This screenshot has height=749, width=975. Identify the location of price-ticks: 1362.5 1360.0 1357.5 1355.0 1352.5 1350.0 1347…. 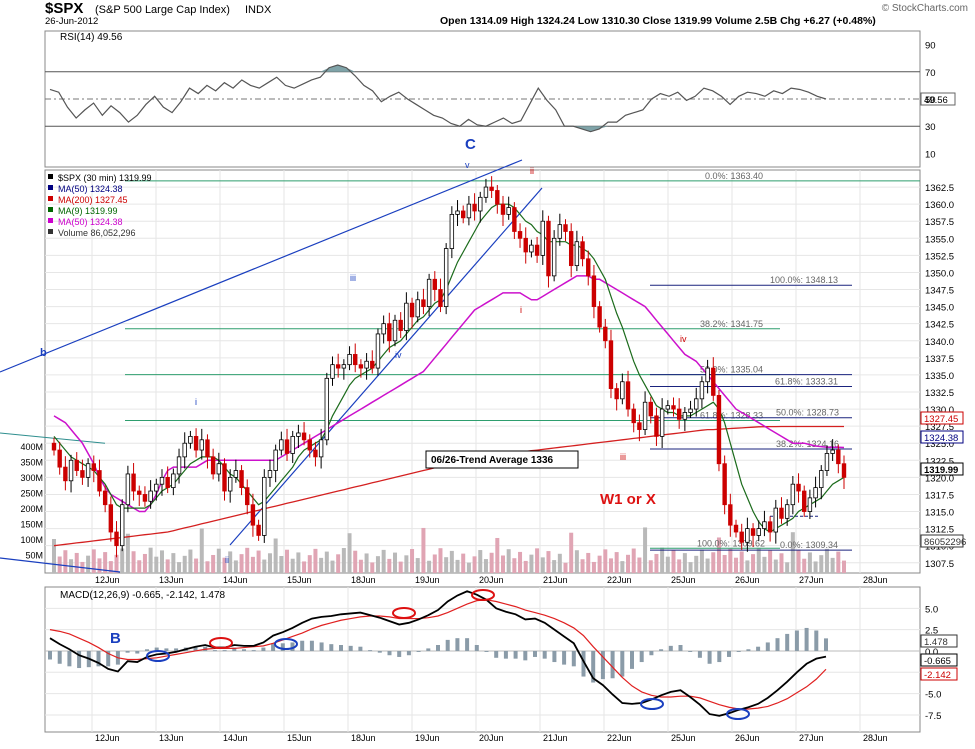
(939, 376).